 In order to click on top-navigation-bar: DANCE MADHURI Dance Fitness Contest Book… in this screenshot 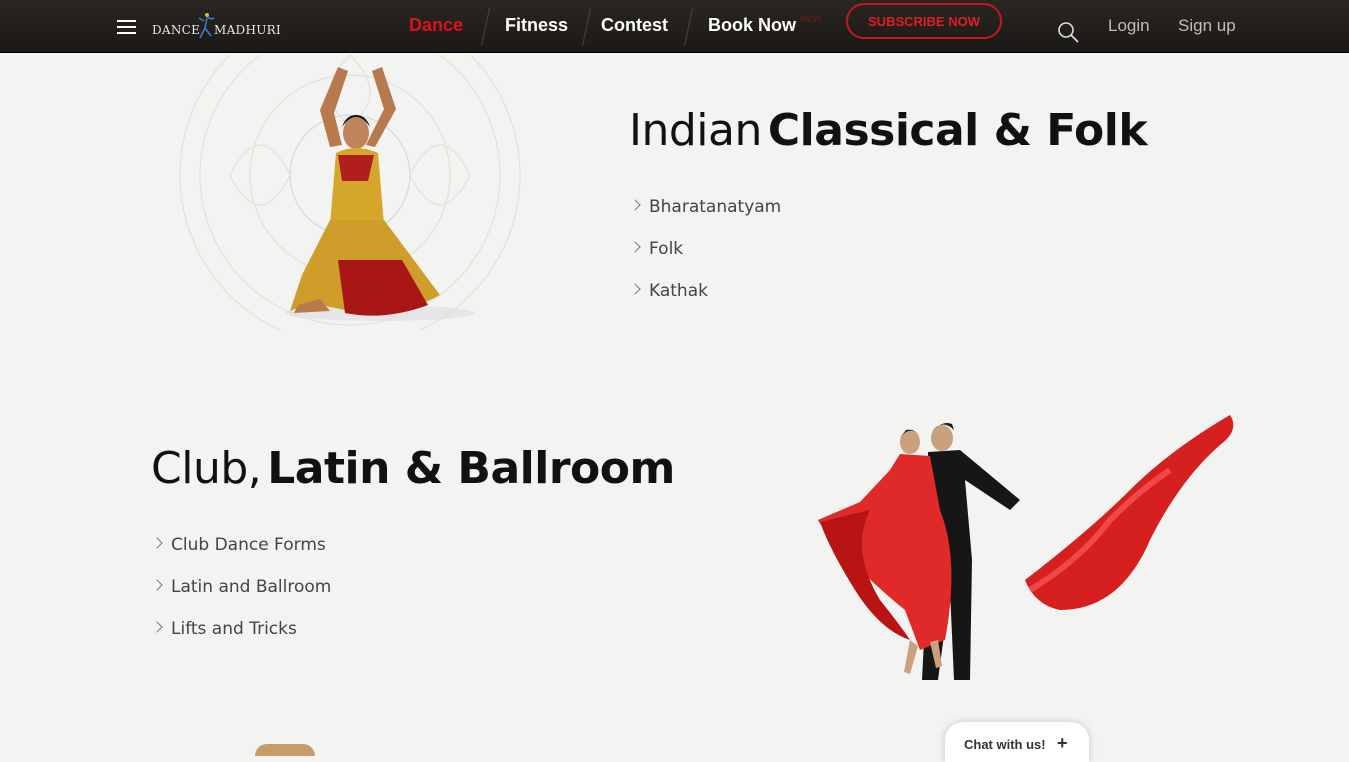, I will do `click(674, 26)`.